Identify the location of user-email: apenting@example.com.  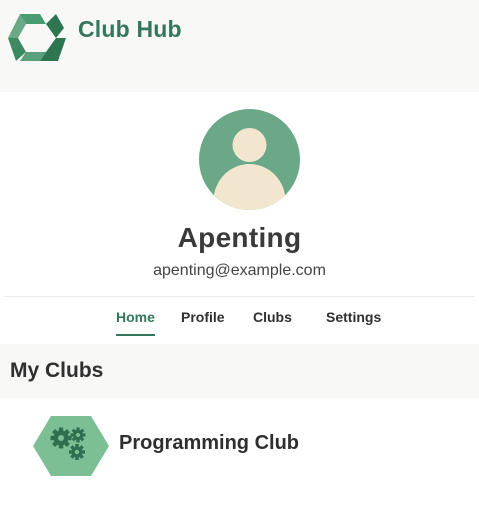
(239, 270).